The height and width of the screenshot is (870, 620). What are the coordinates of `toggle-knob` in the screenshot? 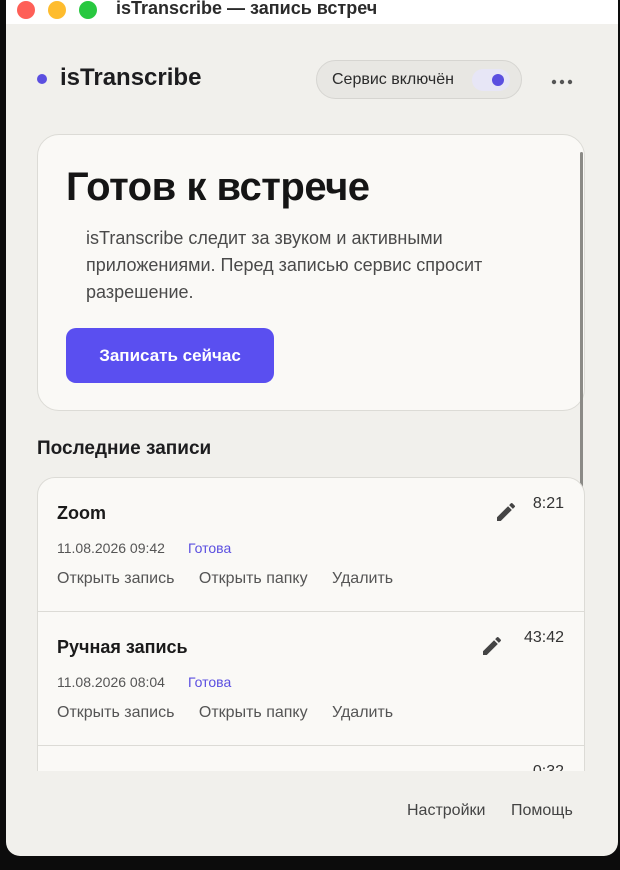 It's located at (498, 80).